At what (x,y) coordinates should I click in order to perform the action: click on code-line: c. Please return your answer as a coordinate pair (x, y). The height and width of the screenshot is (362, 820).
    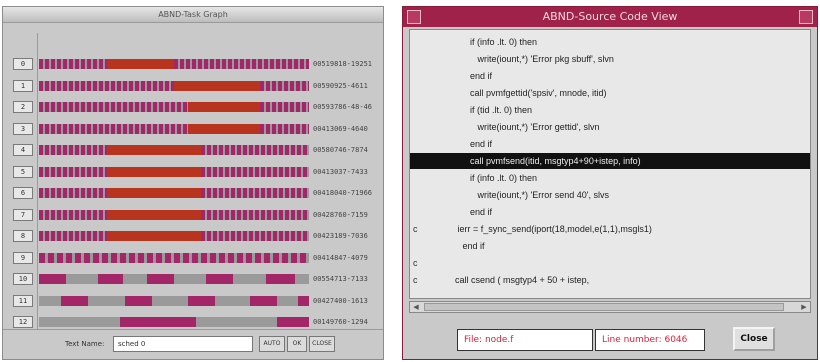
    Looking at the image, I should click on (610, 263).